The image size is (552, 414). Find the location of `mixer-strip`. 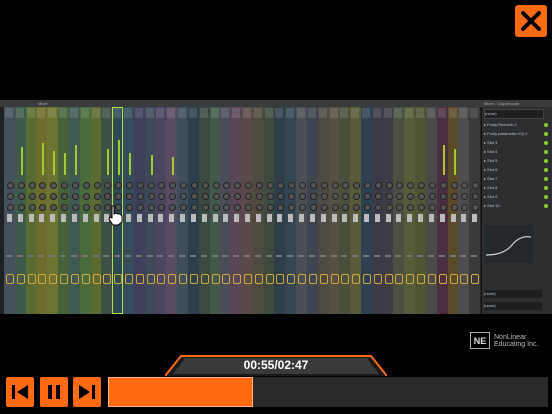

mixer-strip is located at coordinates (475, 210).